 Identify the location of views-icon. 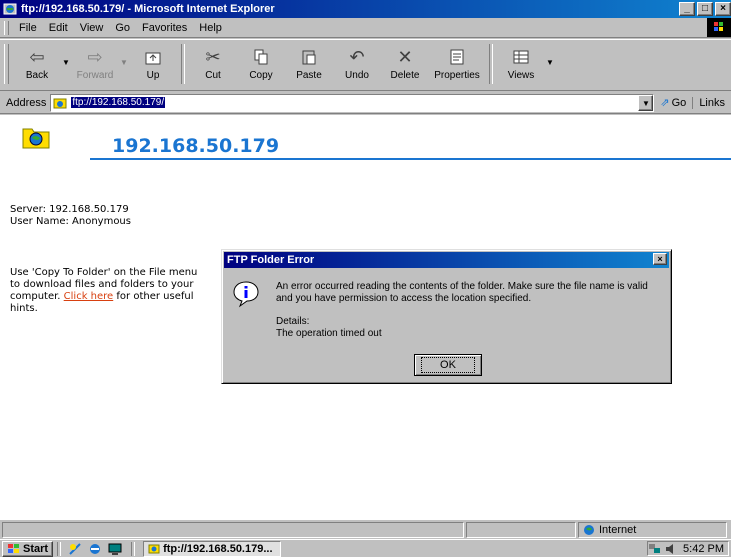
(521, 57).